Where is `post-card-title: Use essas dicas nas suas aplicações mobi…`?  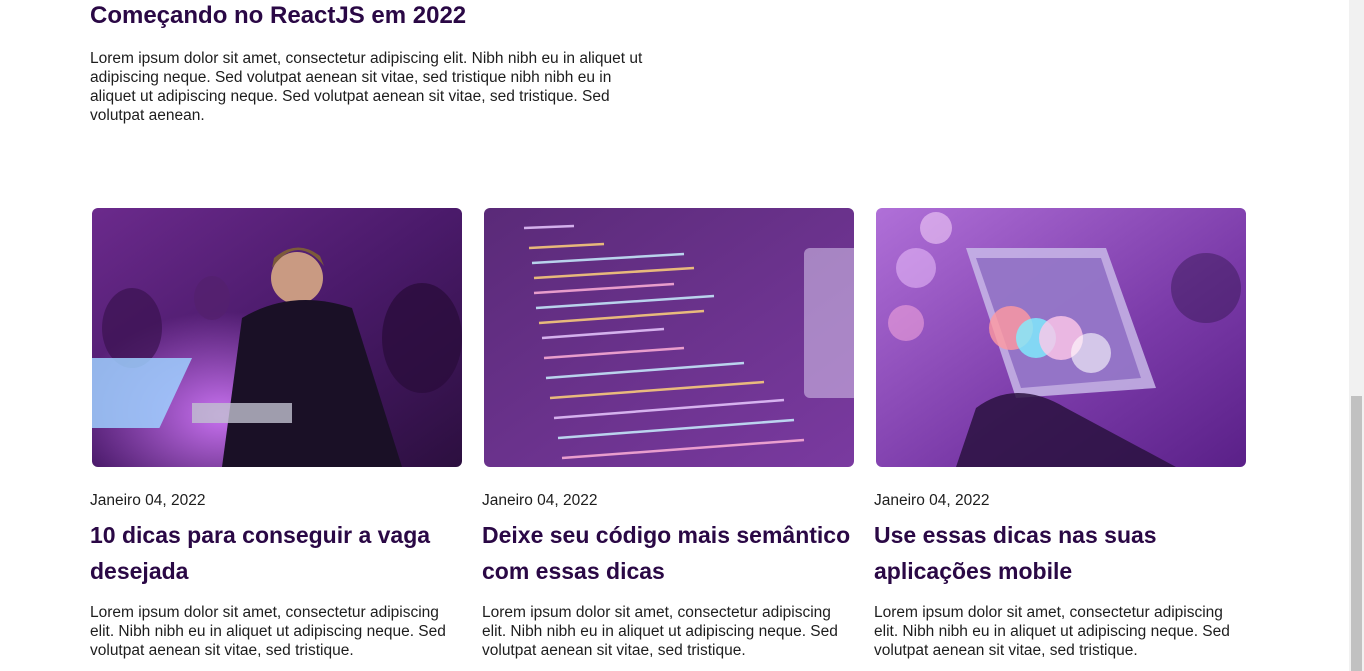 post-card-title: Use essas dicas nas suas aplicações mobi… is located at coordinates (1060, 553).